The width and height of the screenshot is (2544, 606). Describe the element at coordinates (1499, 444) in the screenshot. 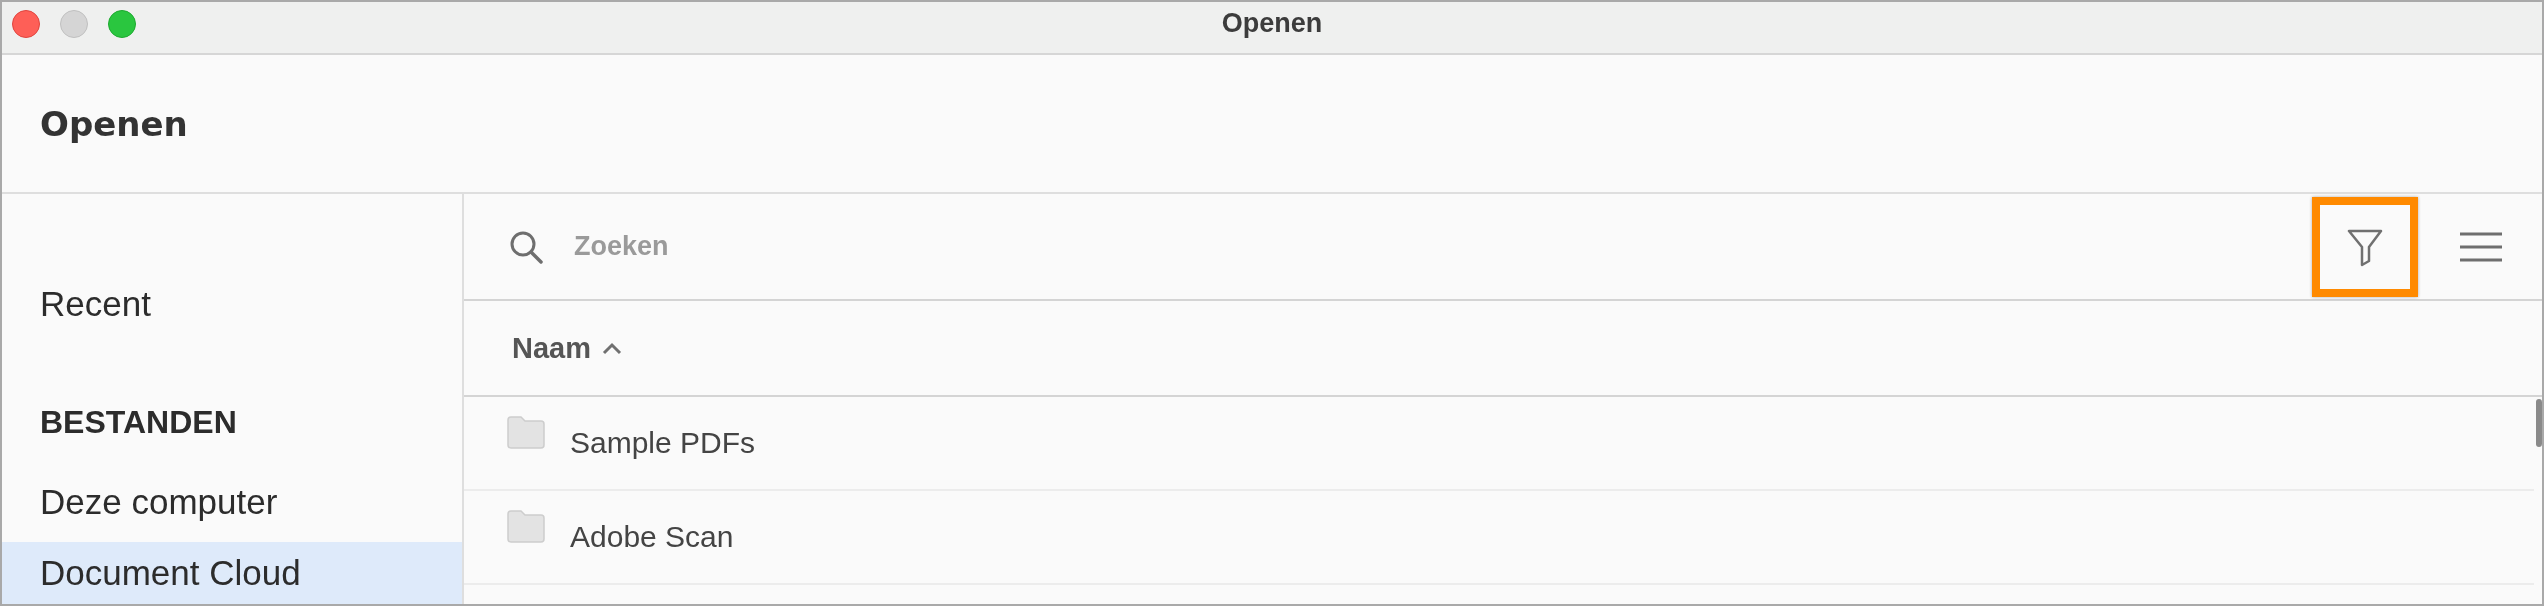

I see `file-row: Sample PDFs` at that location.